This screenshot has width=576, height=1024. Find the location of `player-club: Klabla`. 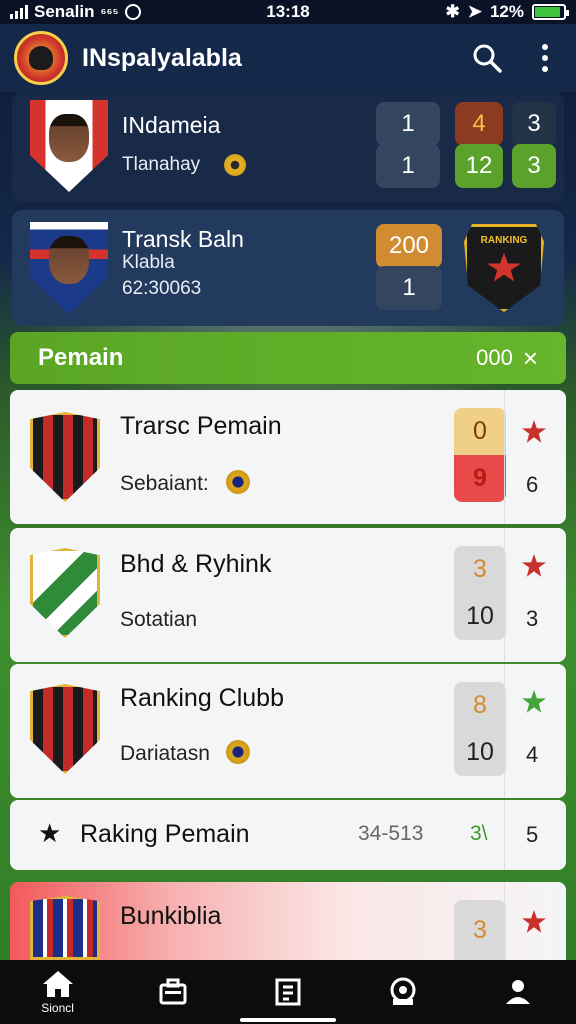

player-club: Klabla is located at coordinates (148, 262).